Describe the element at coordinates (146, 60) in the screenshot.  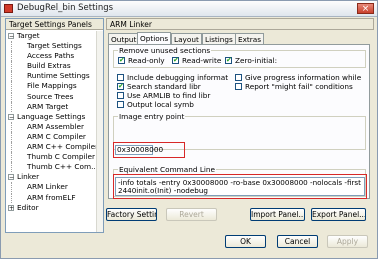
I see `checkbox-label: Read-only` at that location.